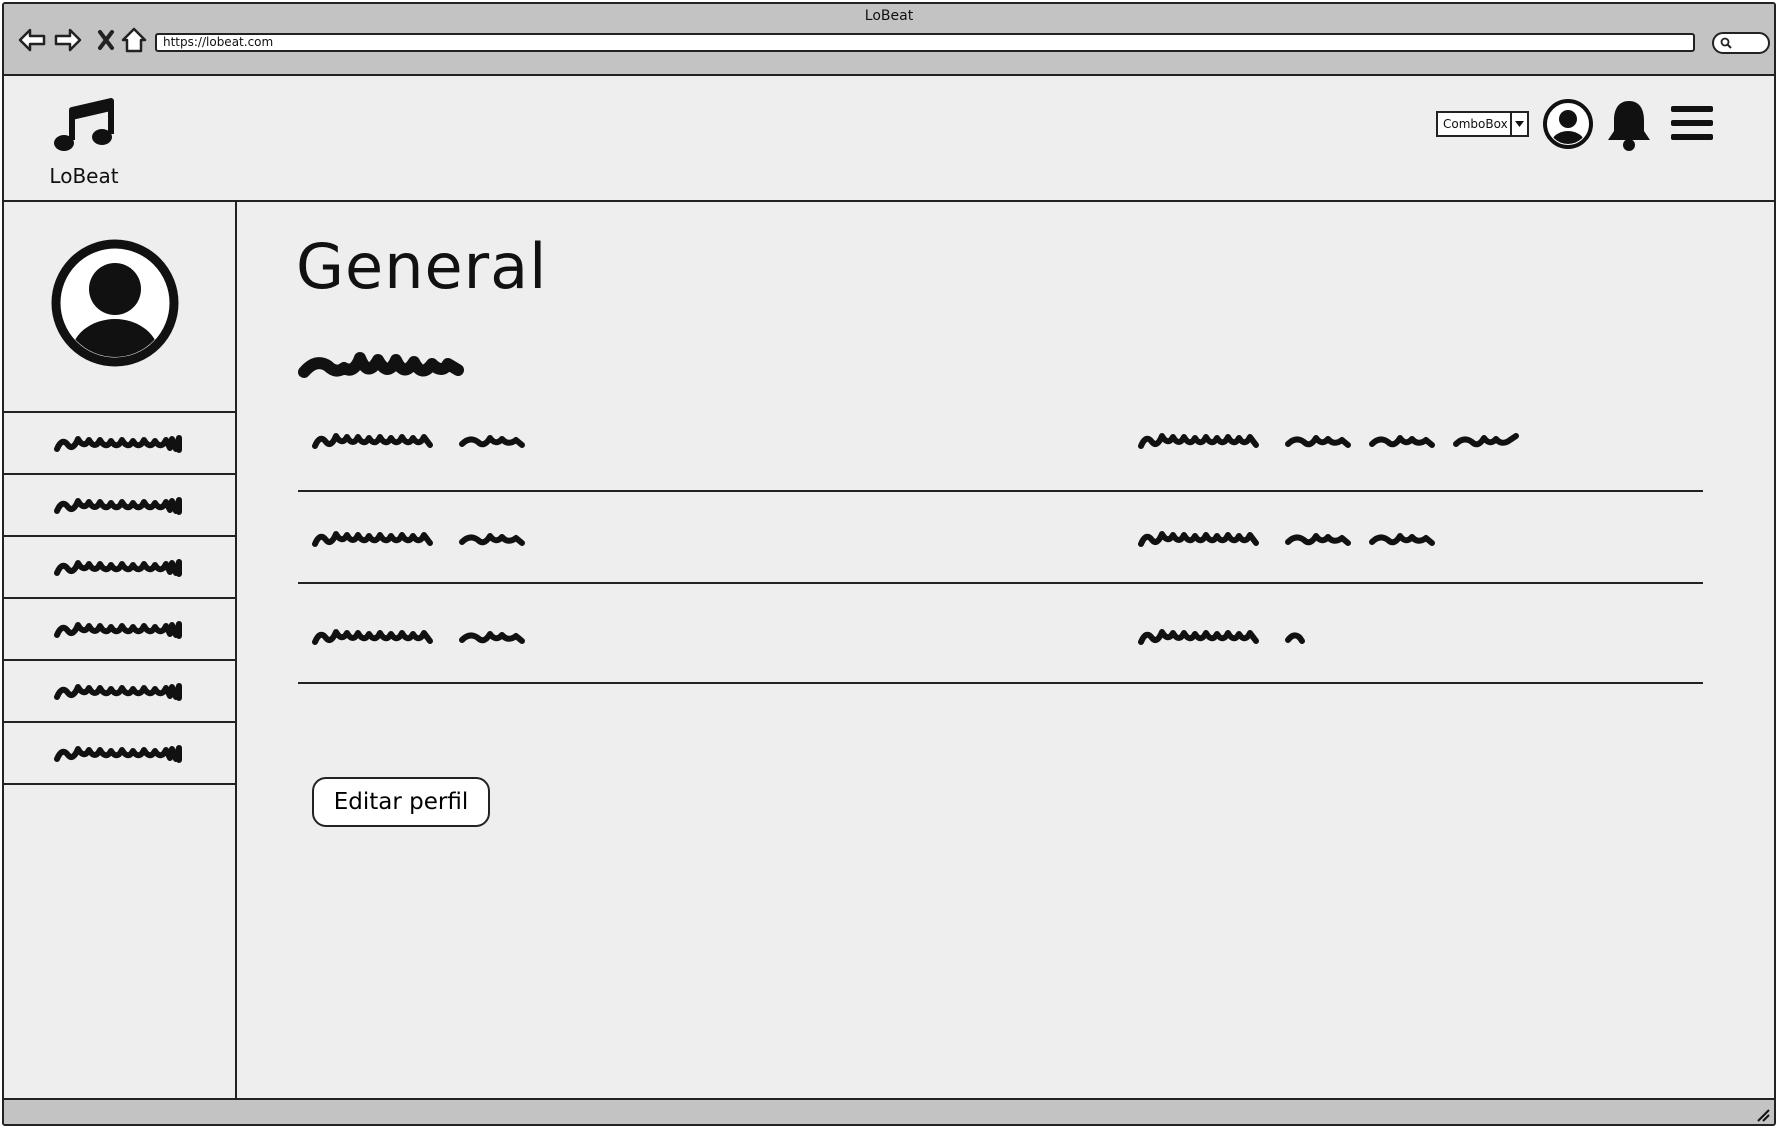 The width and height of the screenshot is (1780, 1129). I want to click on url-bar: https://lobeat.com, so click(925, 42).